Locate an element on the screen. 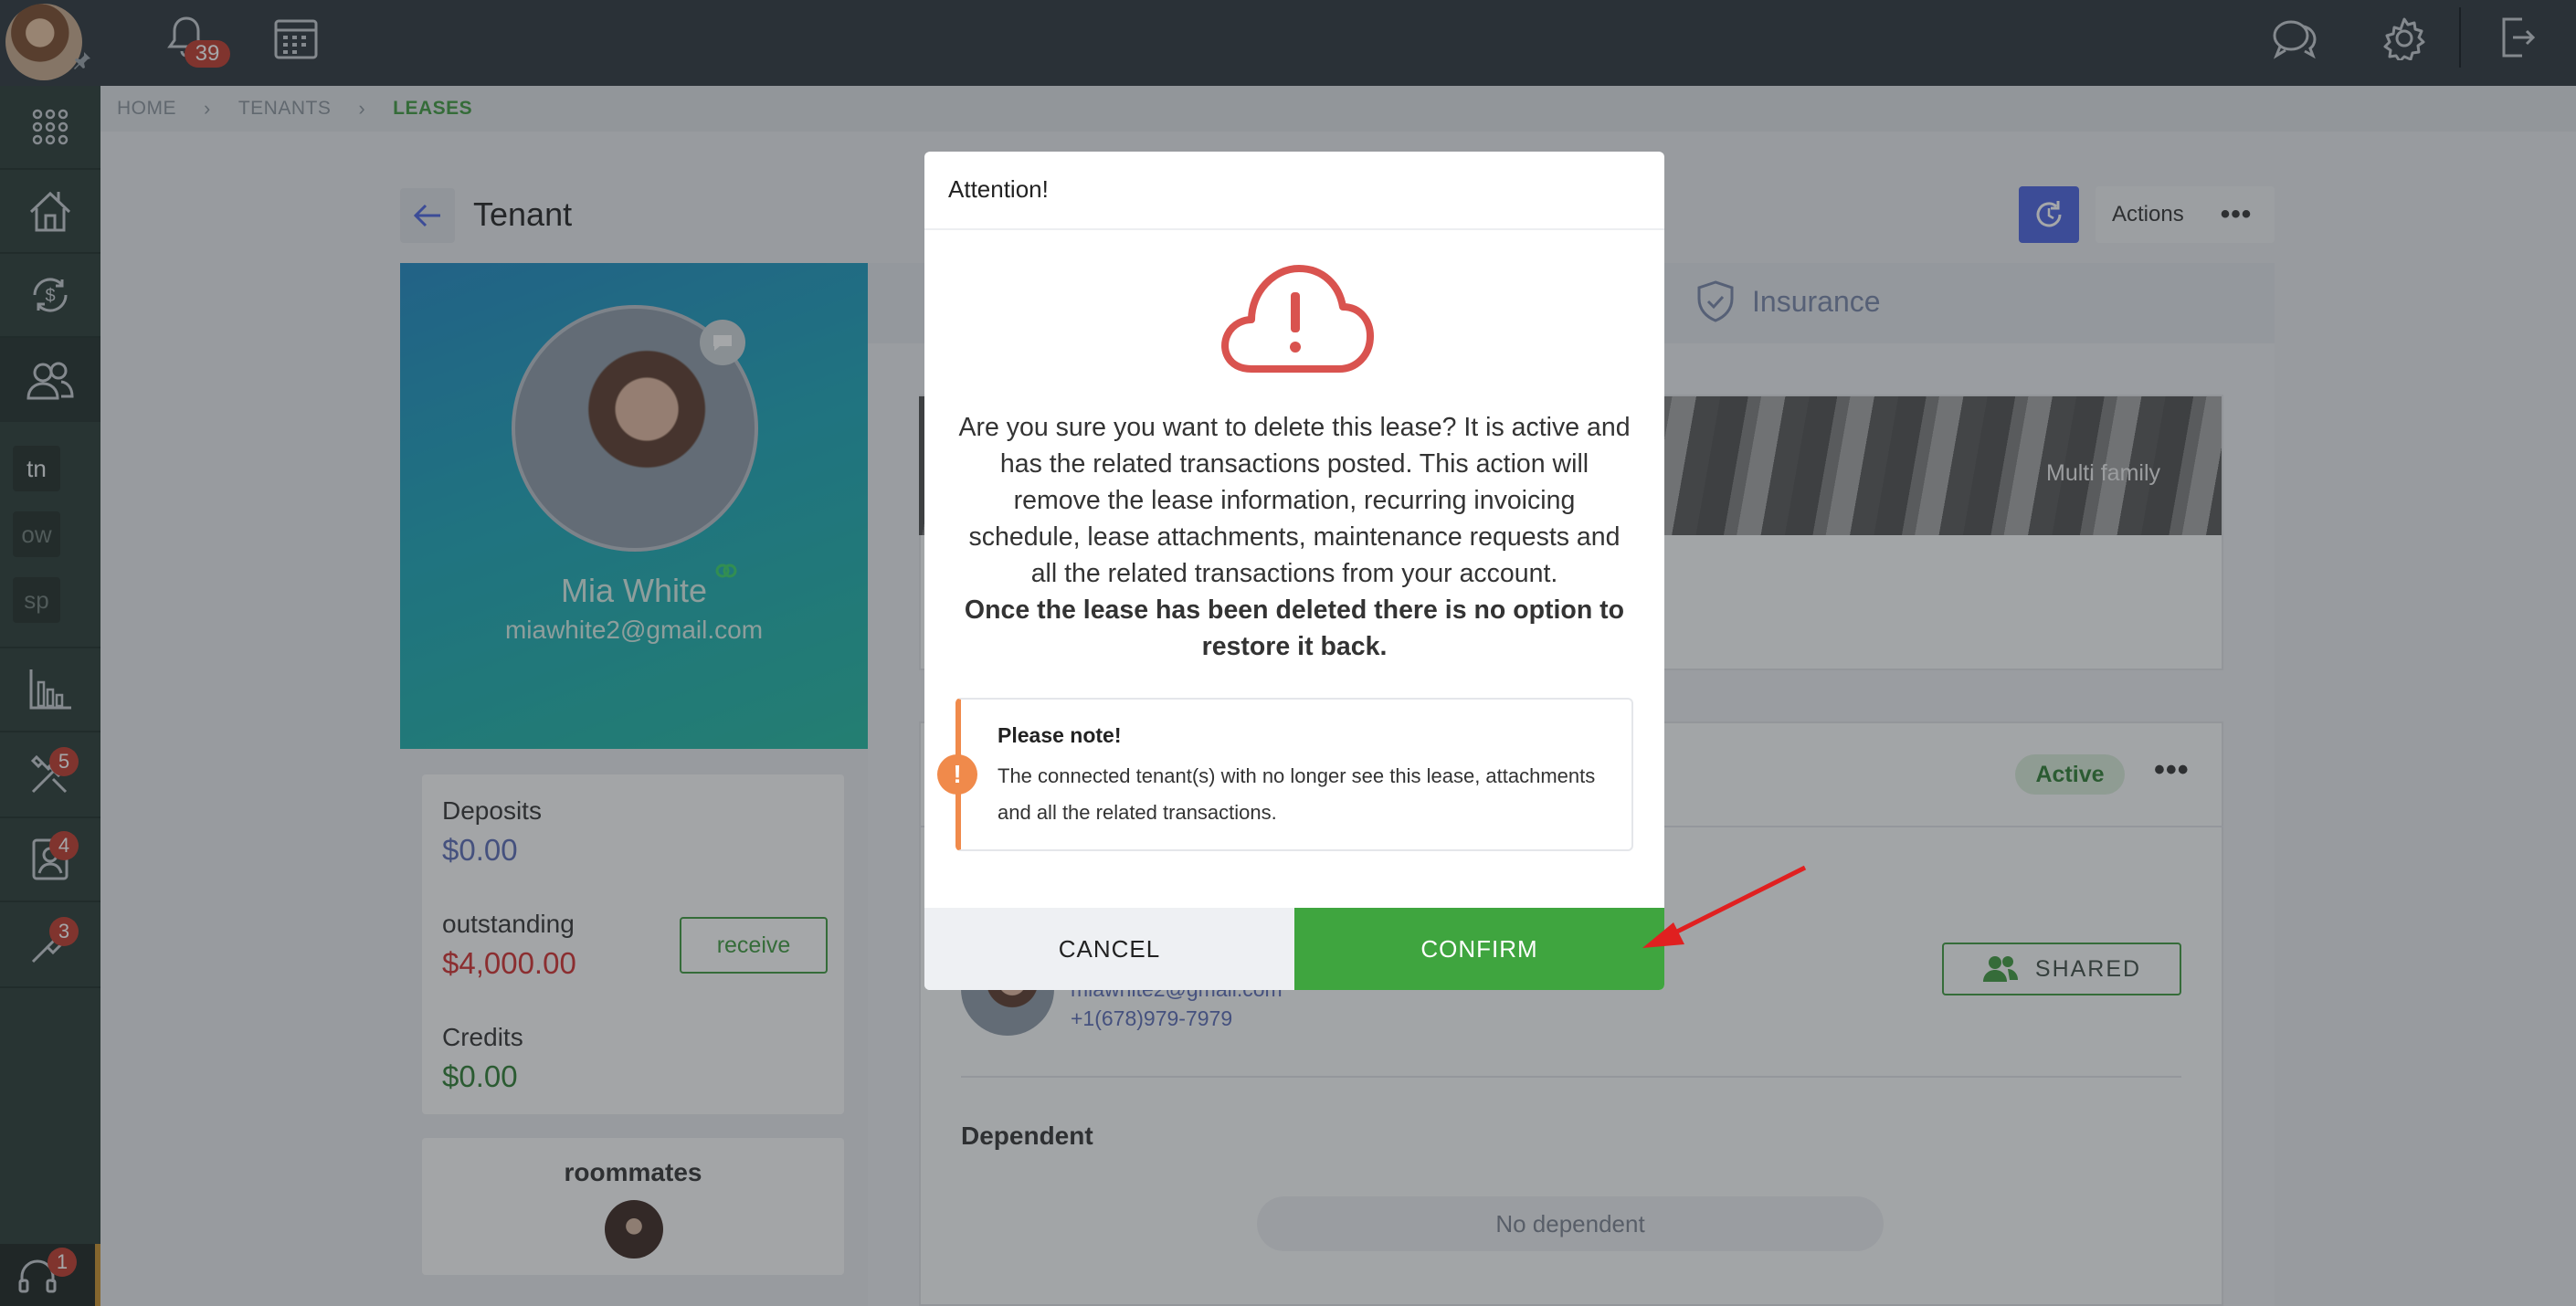 Image resolution: width=2576 pixels, height=1306 pixels. dialog-title: Attention! is located at coordinates (998, 189).